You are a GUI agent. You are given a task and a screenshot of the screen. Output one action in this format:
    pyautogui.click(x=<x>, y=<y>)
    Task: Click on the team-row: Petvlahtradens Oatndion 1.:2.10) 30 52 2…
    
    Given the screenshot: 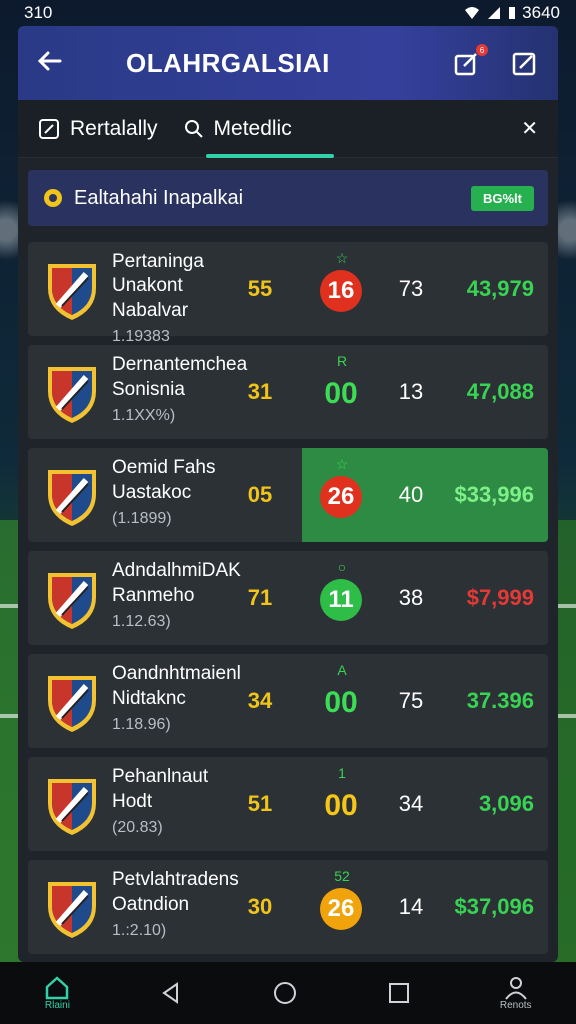 What is the action you would take?
    pyautogui.click(x=288, y=907)
    